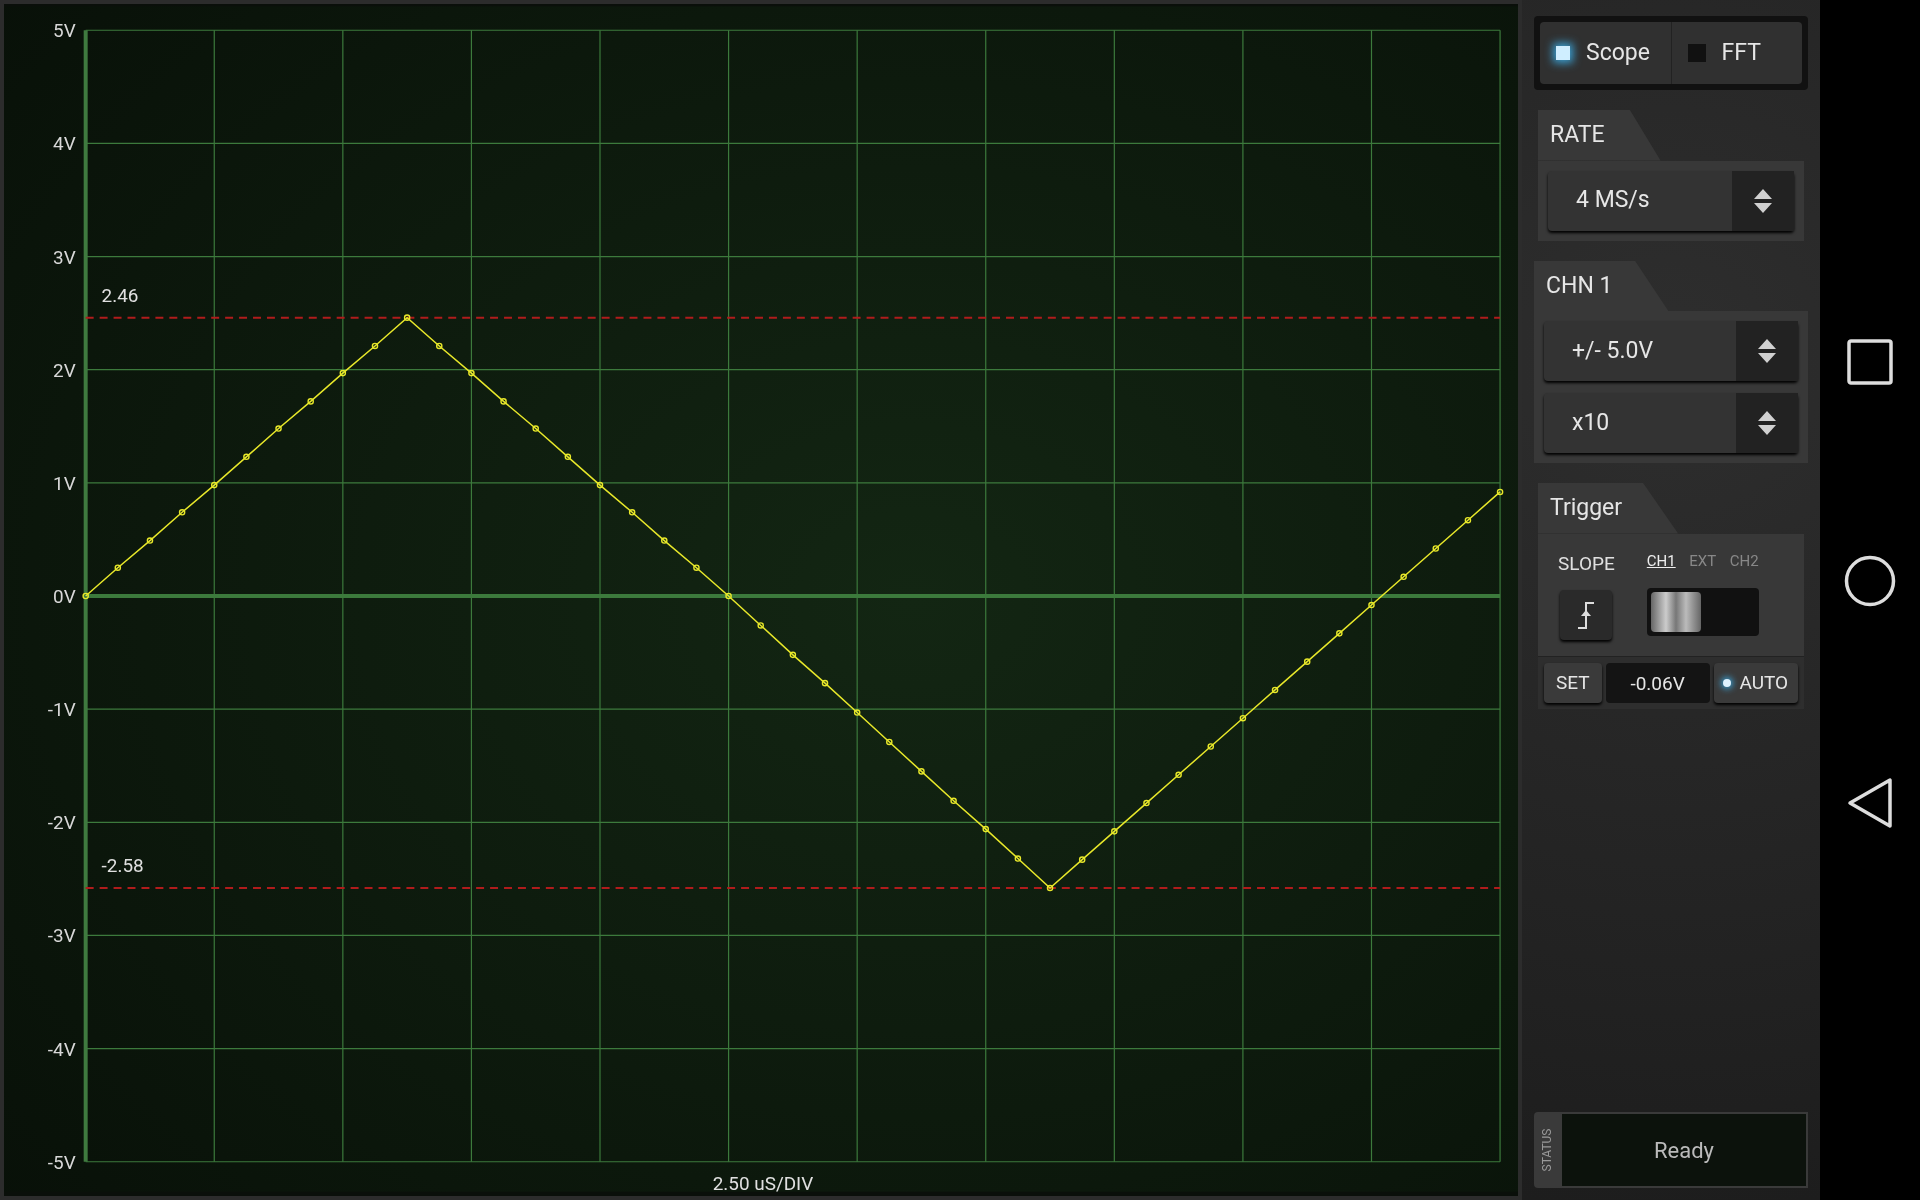  I want to click on section-title: Trigger, so click(1608, 508).